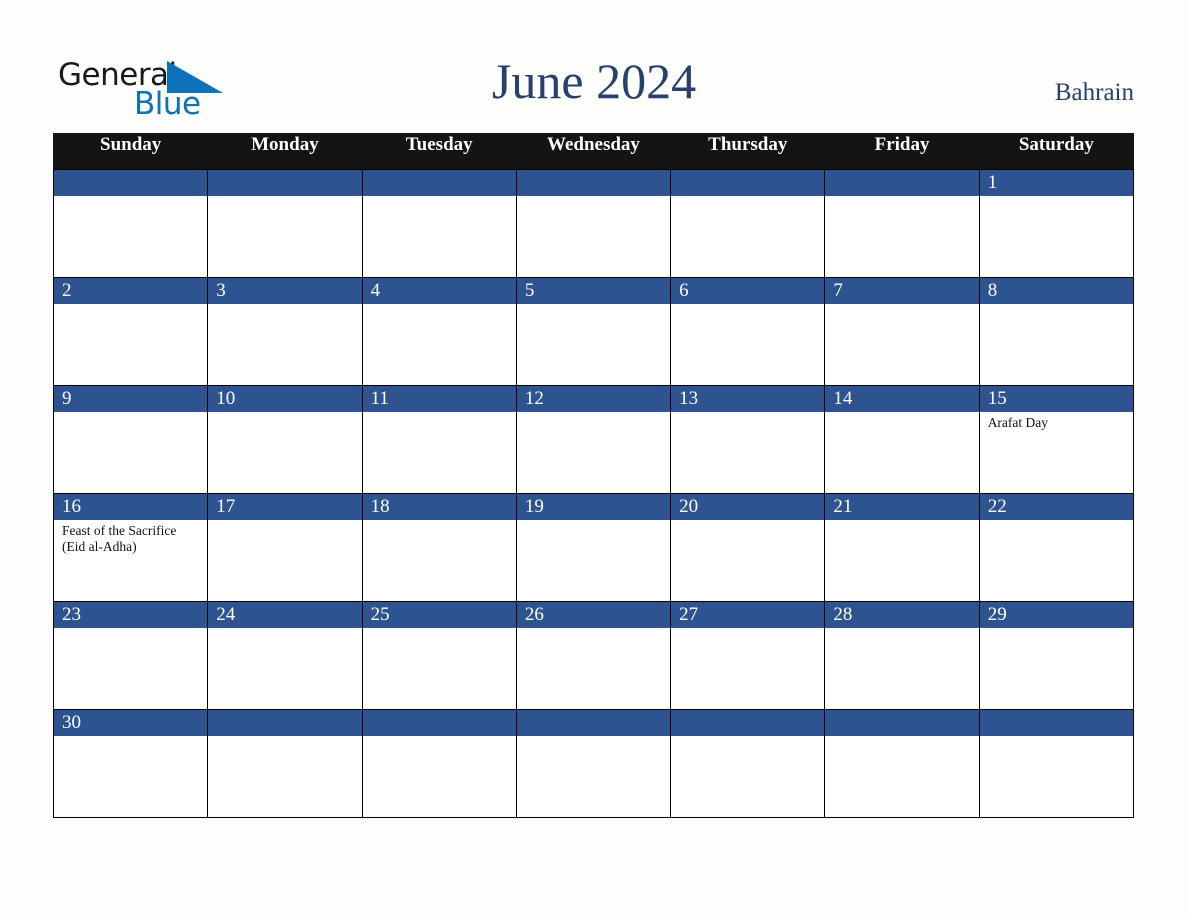 The image size is (1188, 918). I want to click on calendar-day-cell: 25, so click(439, 655).